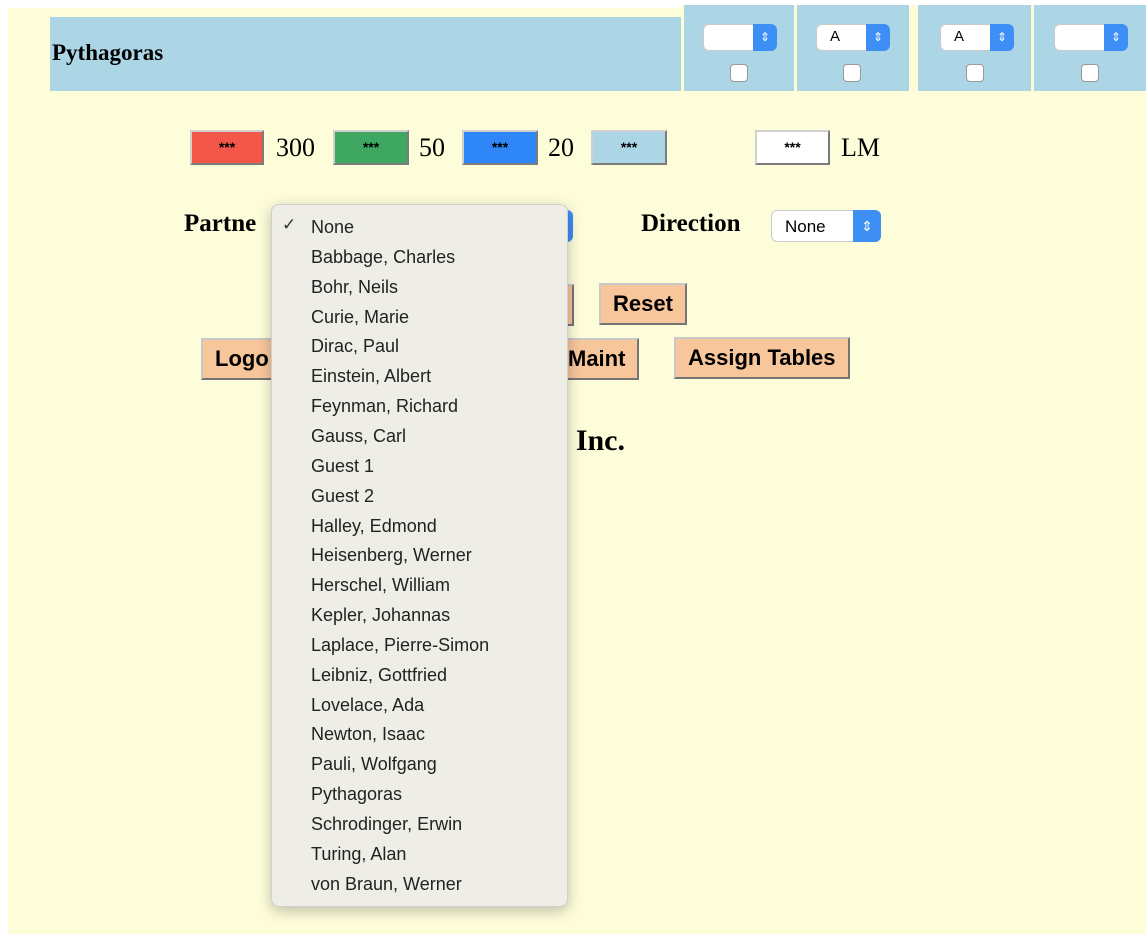  What do you see at coordinates (386, 824) in the screenshot?
I see `partner-option: Schrodinger, Erwin` at bounding box center [386, 824].